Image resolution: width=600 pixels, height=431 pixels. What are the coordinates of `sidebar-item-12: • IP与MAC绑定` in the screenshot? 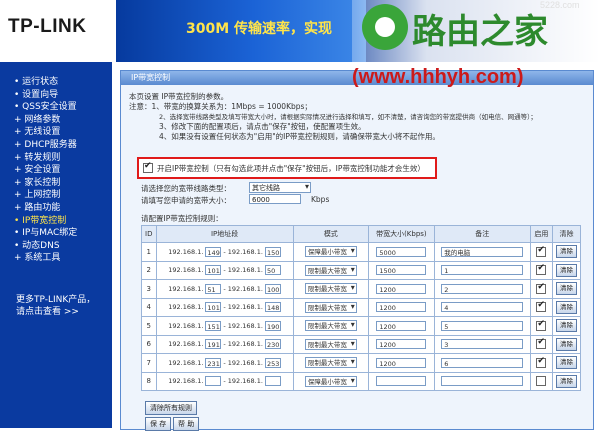 It's located at (45, 231).